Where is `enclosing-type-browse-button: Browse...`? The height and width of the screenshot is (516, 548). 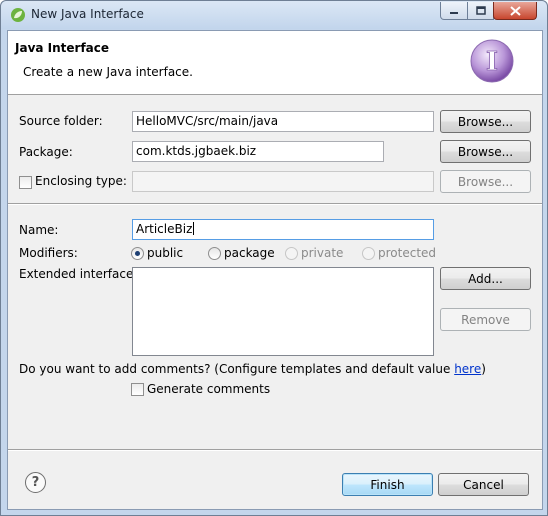 enclosing-type-browse-button: Browse... is located at coordinates (485, 181).